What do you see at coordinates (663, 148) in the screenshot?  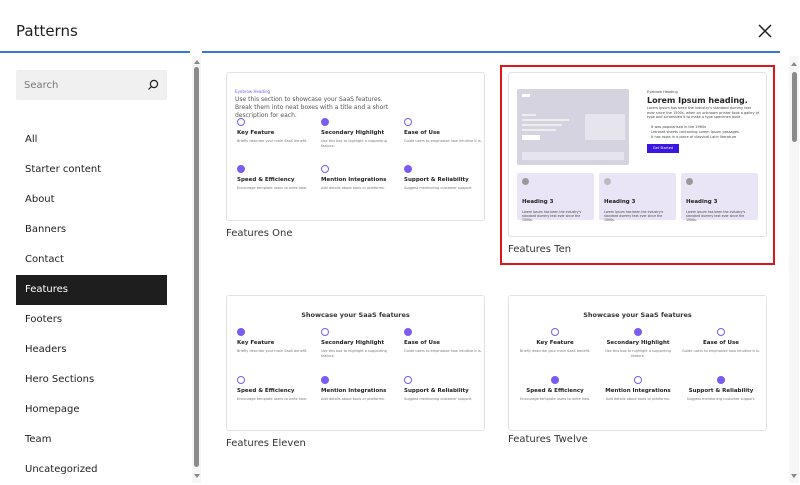 I see `get-started-button: Get Started` at bounding box center [663, 148].